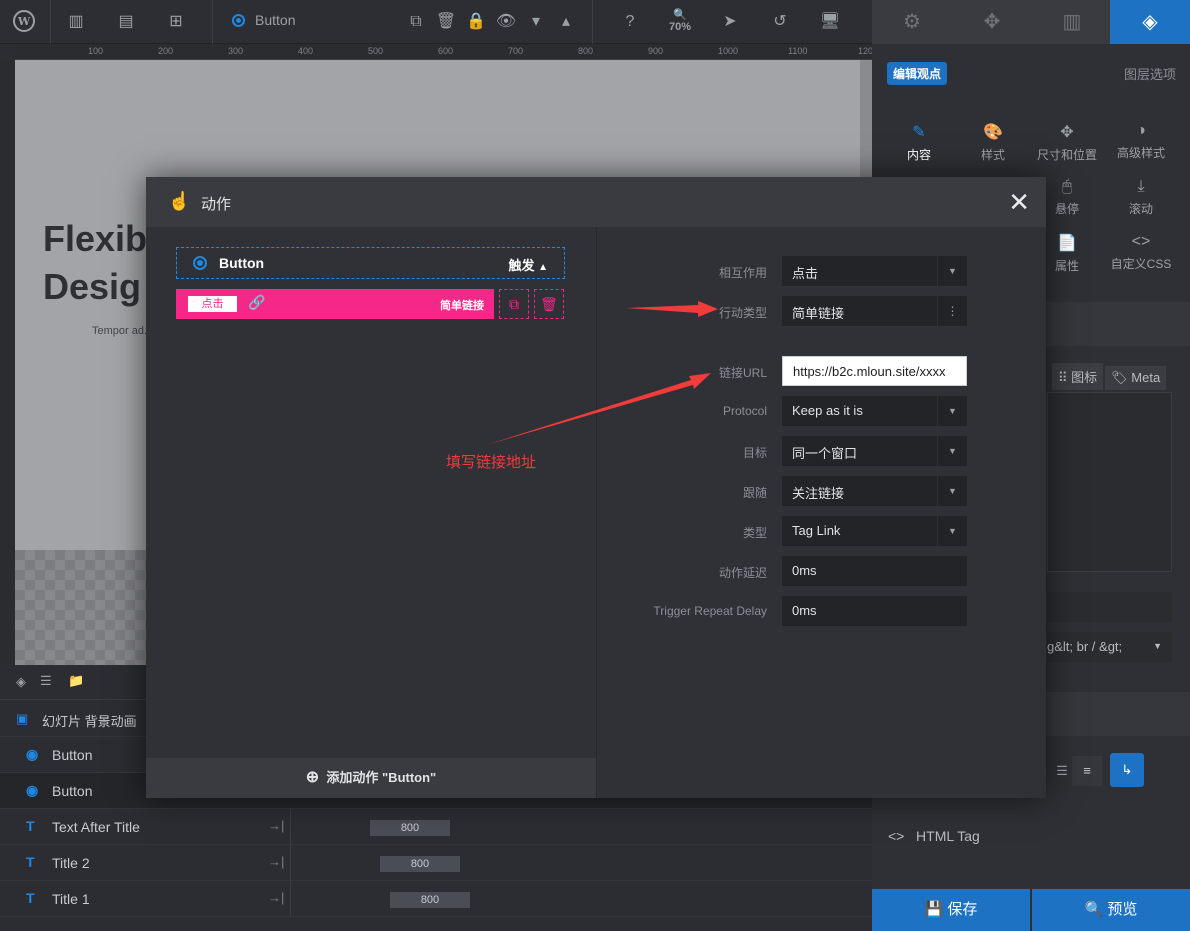 The image size is (1190, 931). What do you see at coordinates (1136, 378) in the screenshot?
I see `meta-tab: 🏷 Meta` at bounding box center [1136, 378].